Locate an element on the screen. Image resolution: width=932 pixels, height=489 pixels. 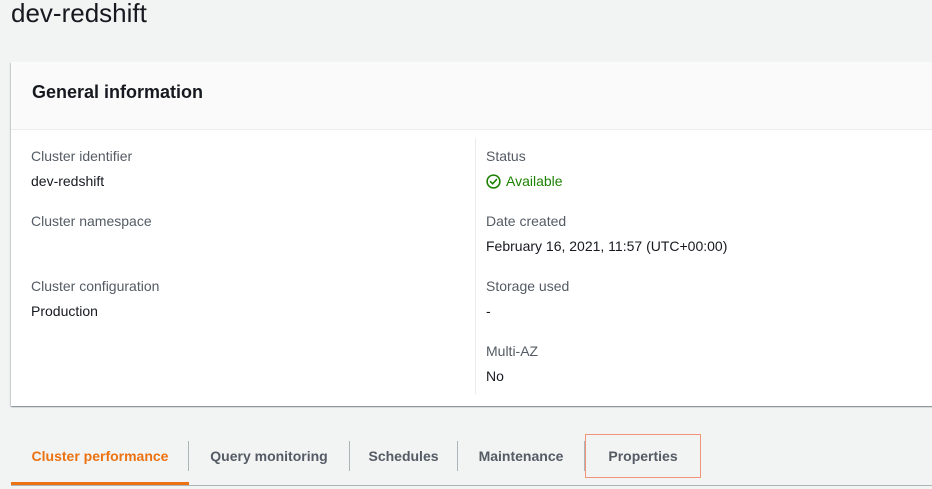
cluster-namespace-label: Cluster namespace is located at coordinates (91, 221).